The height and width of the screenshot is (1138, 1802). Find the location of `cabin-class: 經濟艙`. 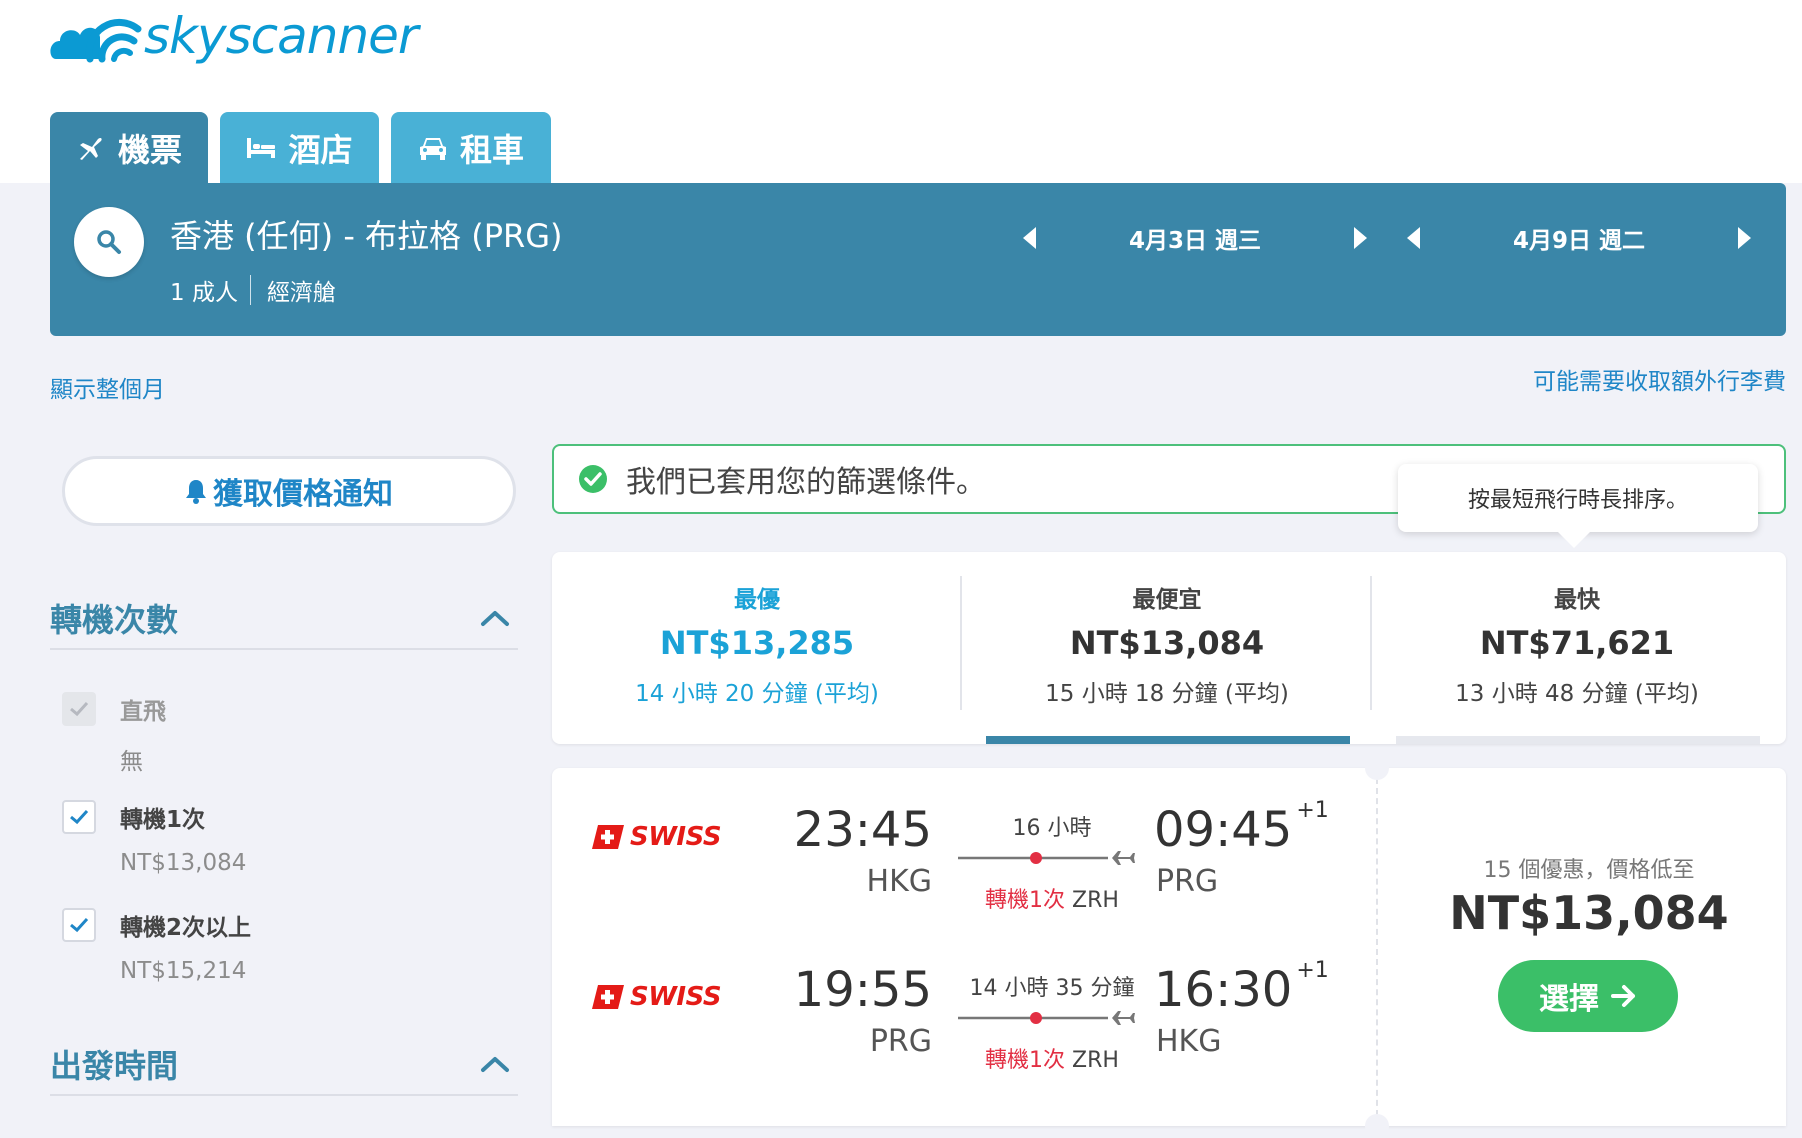

cabin-class: 經濟艙 is located at coordinates (301, 293).